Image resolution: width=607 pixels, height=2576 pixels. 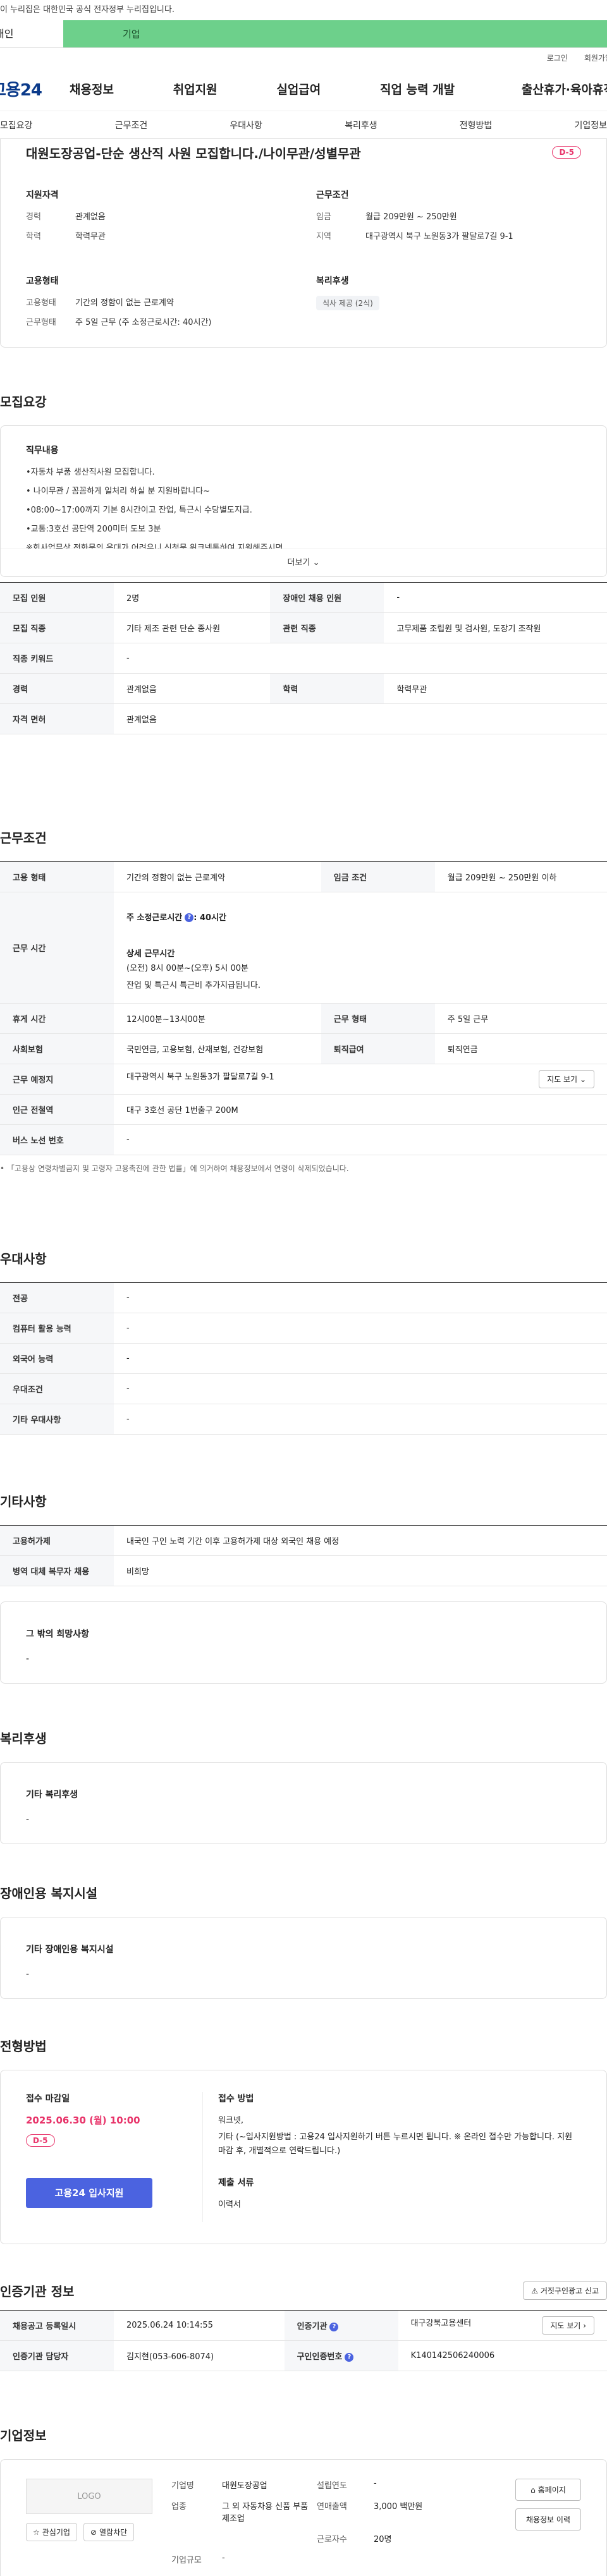 I want to click on table-key: 인근 전철역, so click(x=57, y=1109).